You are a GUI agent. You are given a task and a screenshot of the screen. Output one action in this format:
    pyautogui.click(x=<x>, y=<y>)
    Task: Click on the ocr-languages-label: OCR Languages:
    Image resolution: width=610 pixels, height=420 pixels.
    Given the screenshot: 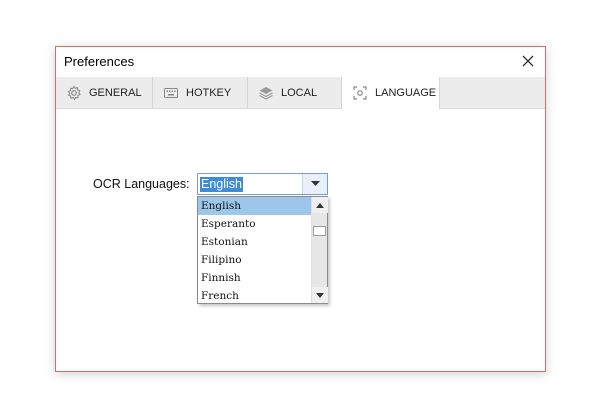 What is the action you would take?
    pyautogui.click(x=141, y=184)
    